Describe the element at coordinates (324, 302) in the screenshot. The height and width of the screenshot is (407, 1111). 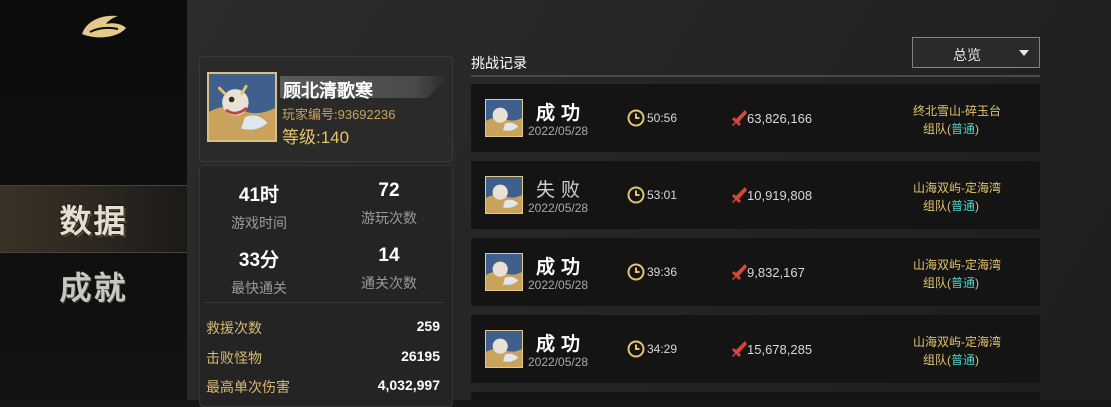
I see `divider` at that location.